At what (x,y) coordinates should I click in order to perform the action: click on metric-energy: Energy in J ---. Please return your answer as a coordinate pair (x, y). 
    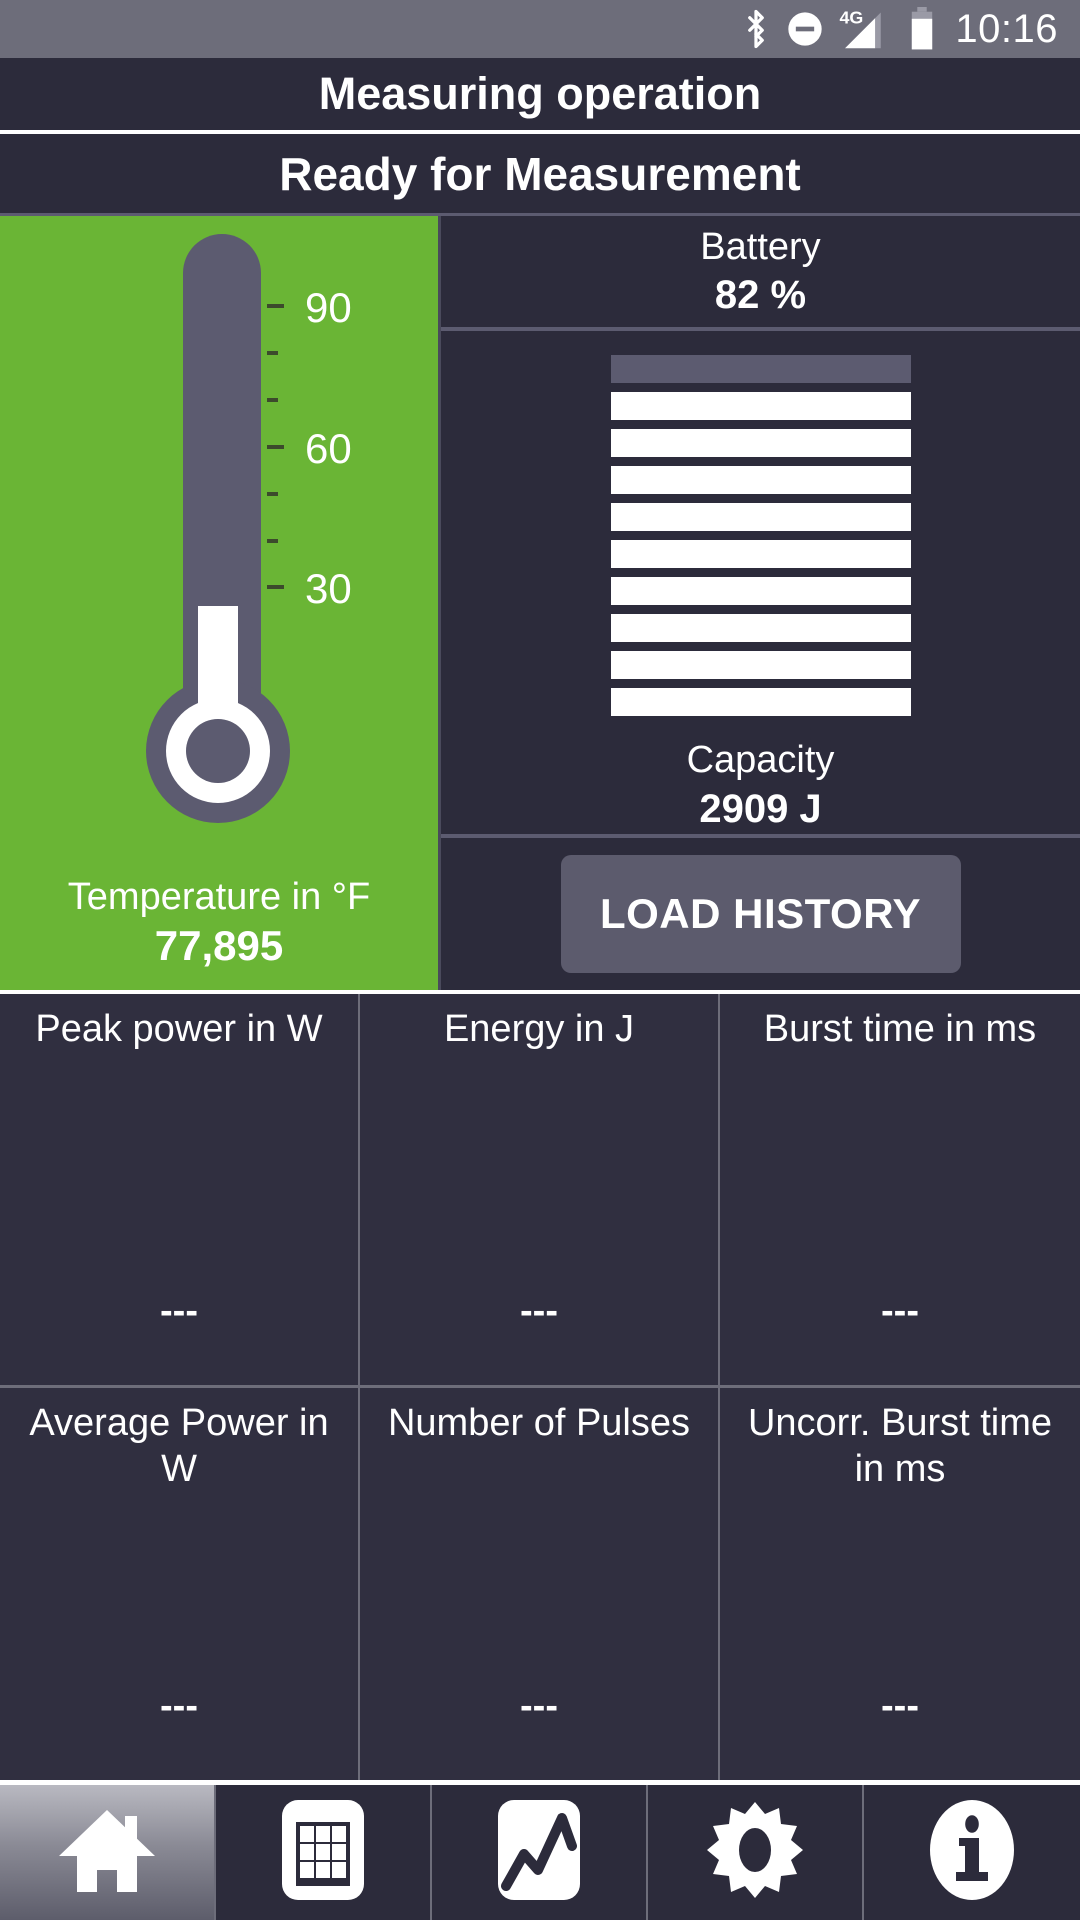
    Looking at the image, I should click on (540, 1189).